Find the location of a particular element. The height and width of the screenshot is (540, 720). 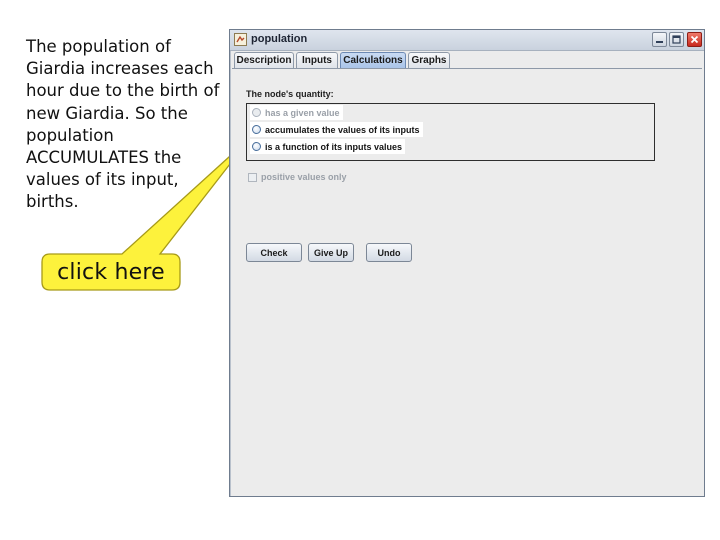

undo-button: Undo is located at coordinates (389, 252).